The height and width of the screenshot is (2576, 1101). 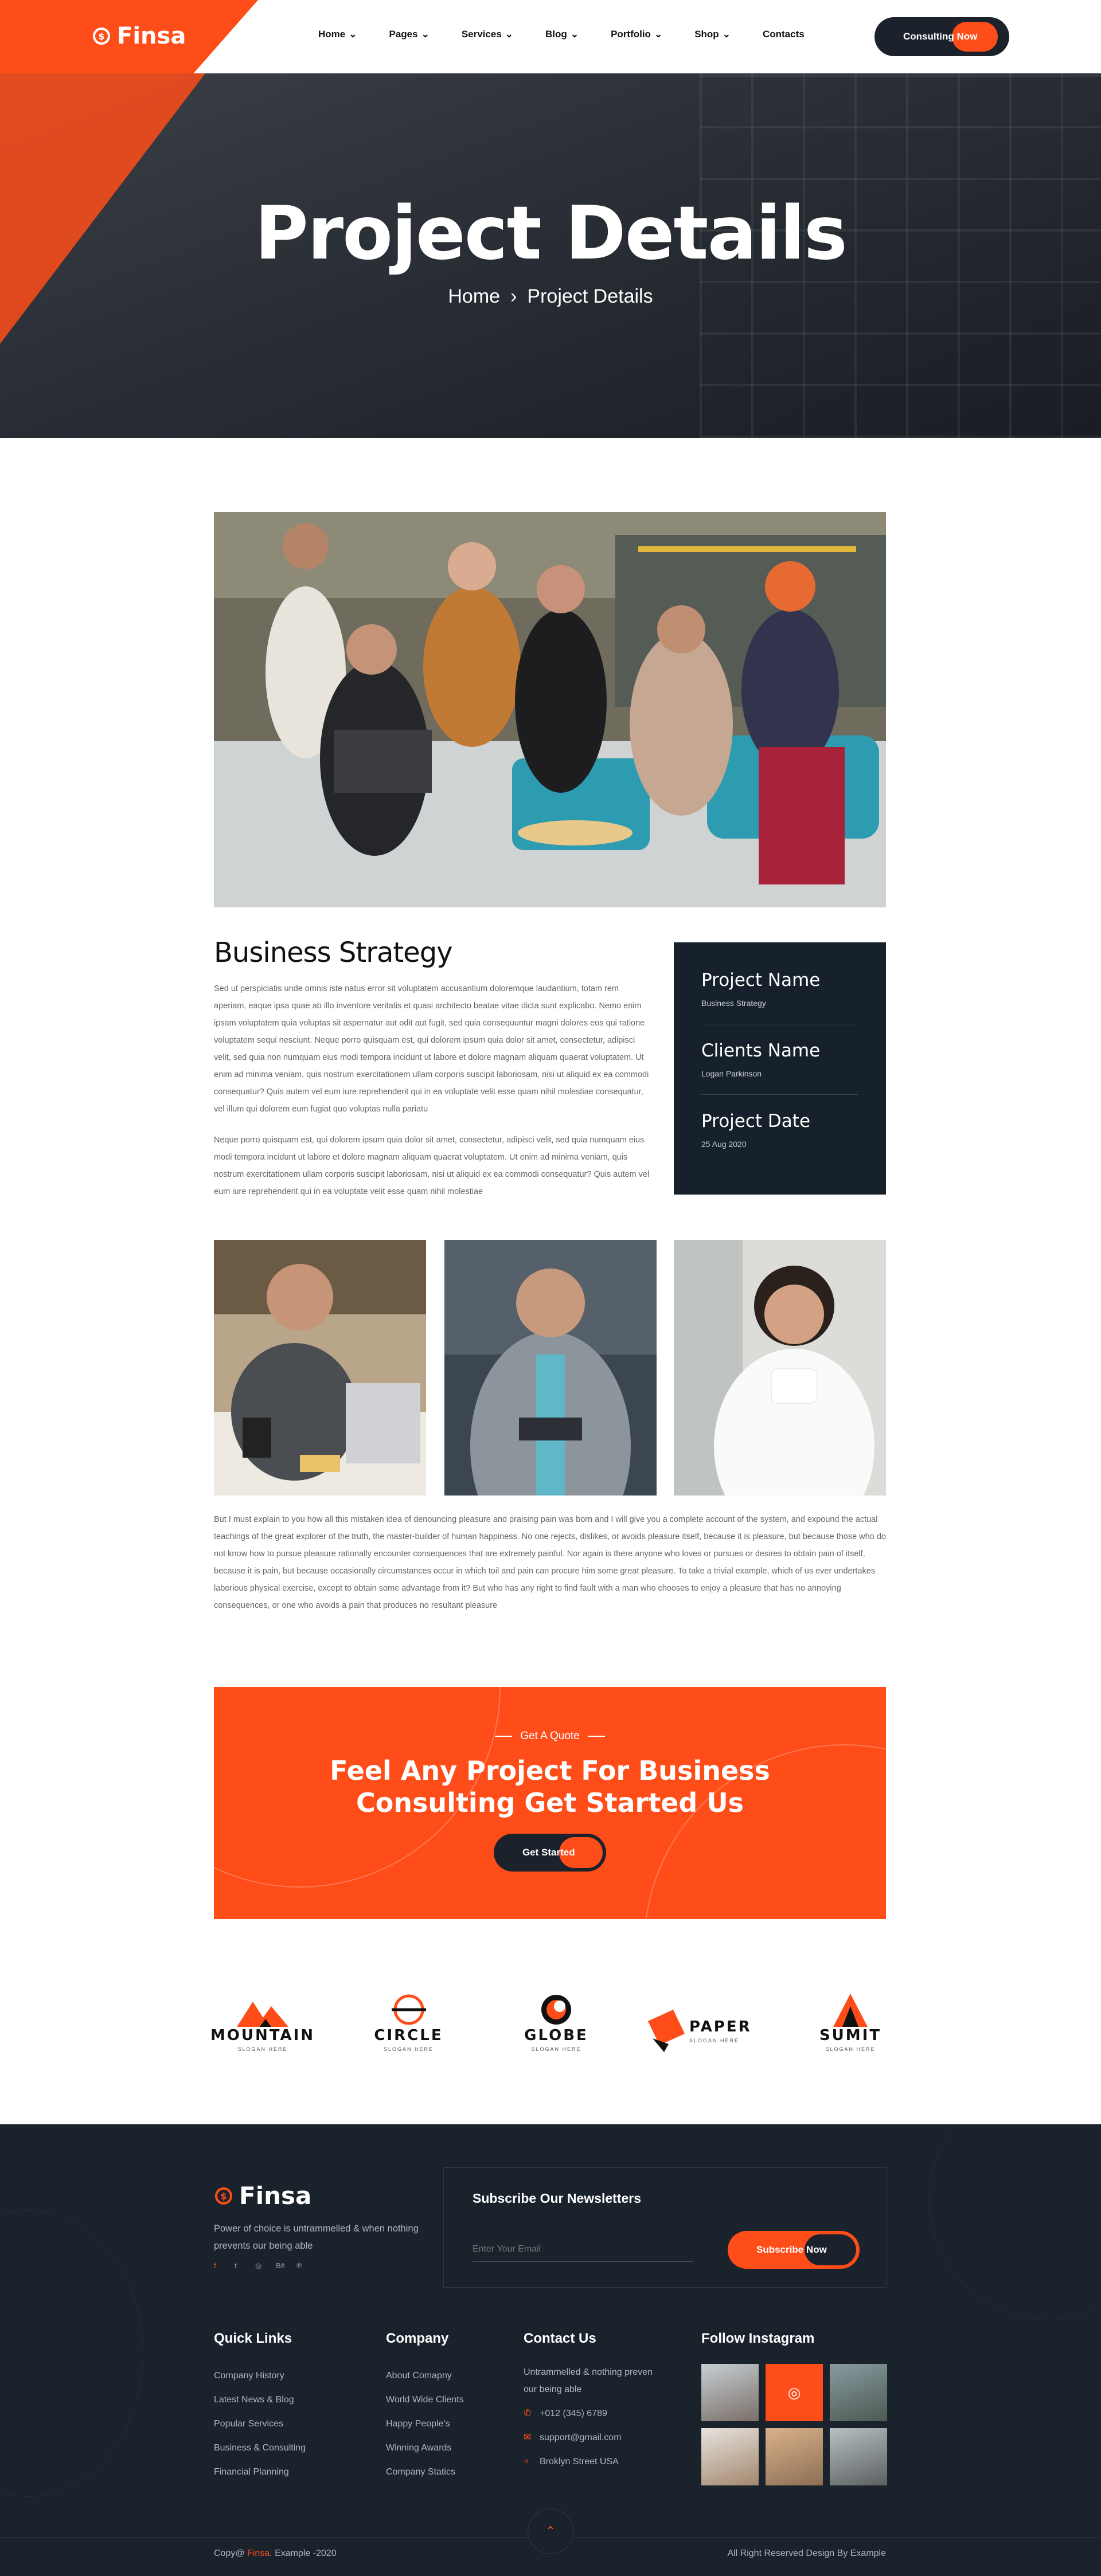 I want to click on phone-icon: ✆, so click(x=528, y=2413).